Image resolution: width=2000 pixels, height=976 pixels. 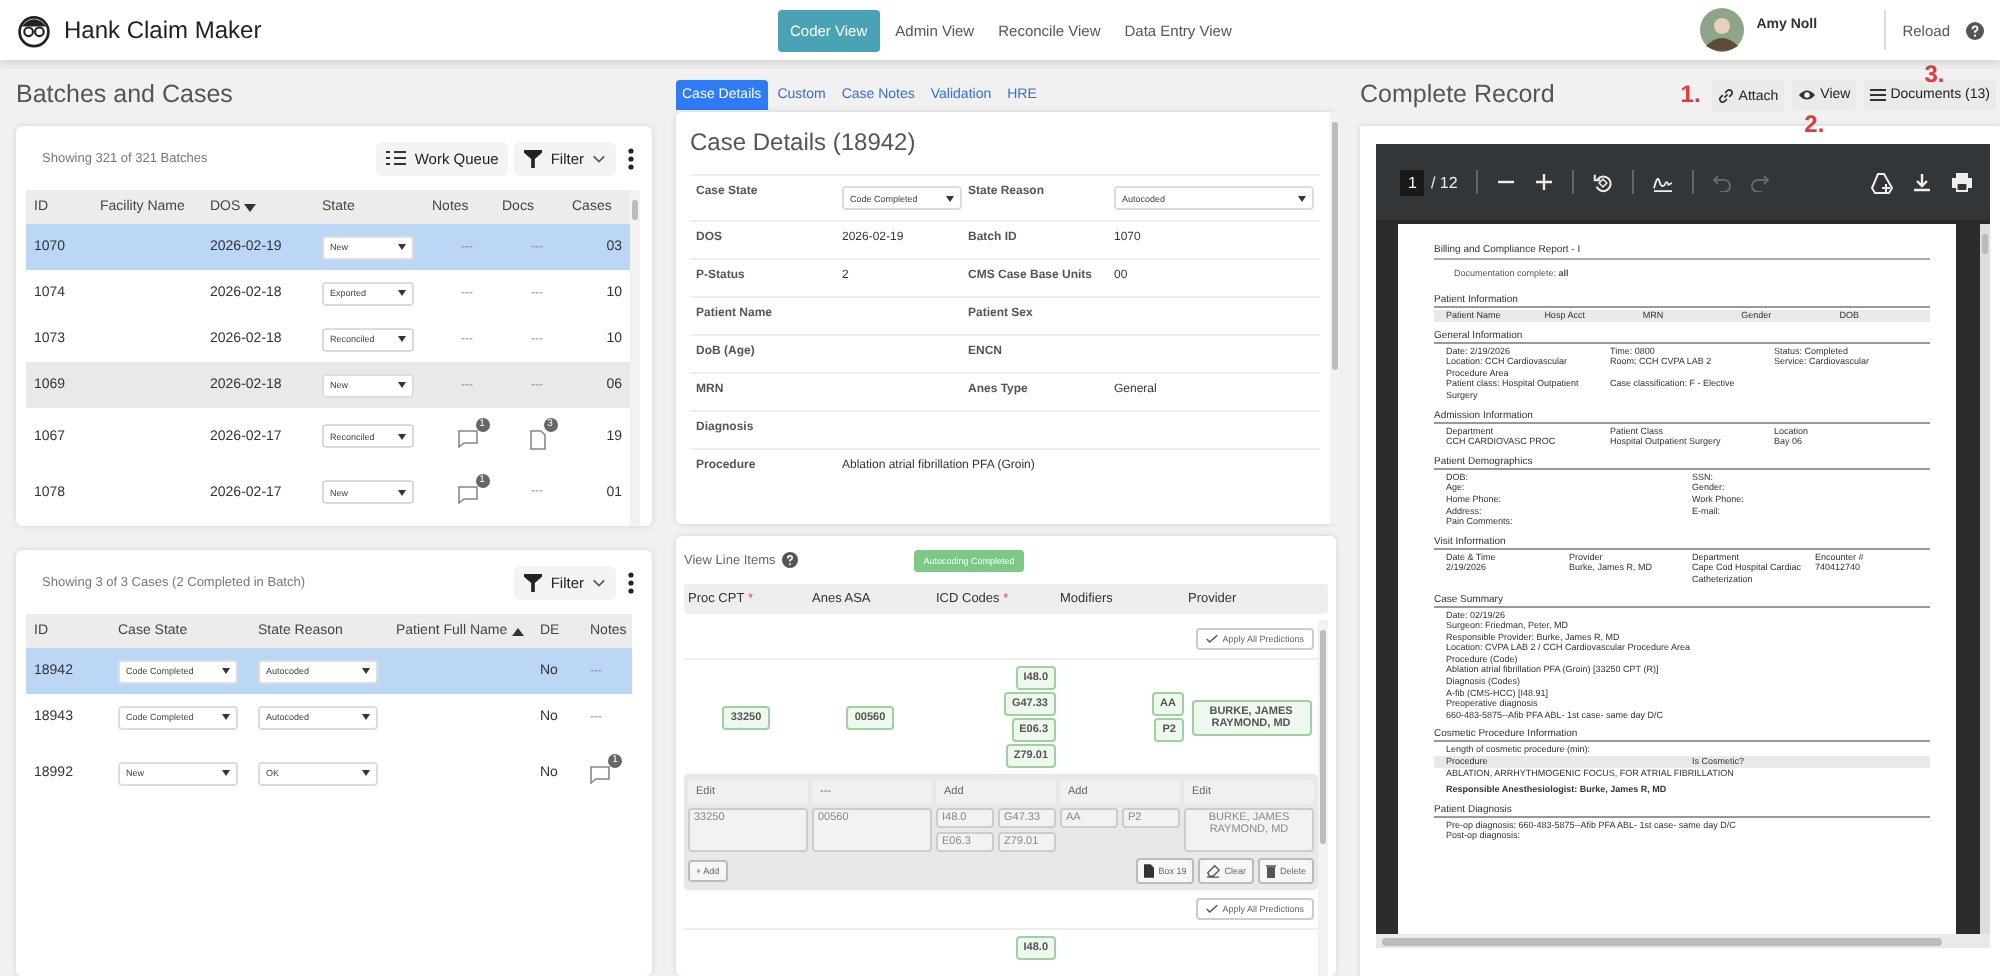 What do you see at coordinates (1690, 94) in the screenshot?
I see `annotation-number: 1.` at bounding box center [1690, 94].